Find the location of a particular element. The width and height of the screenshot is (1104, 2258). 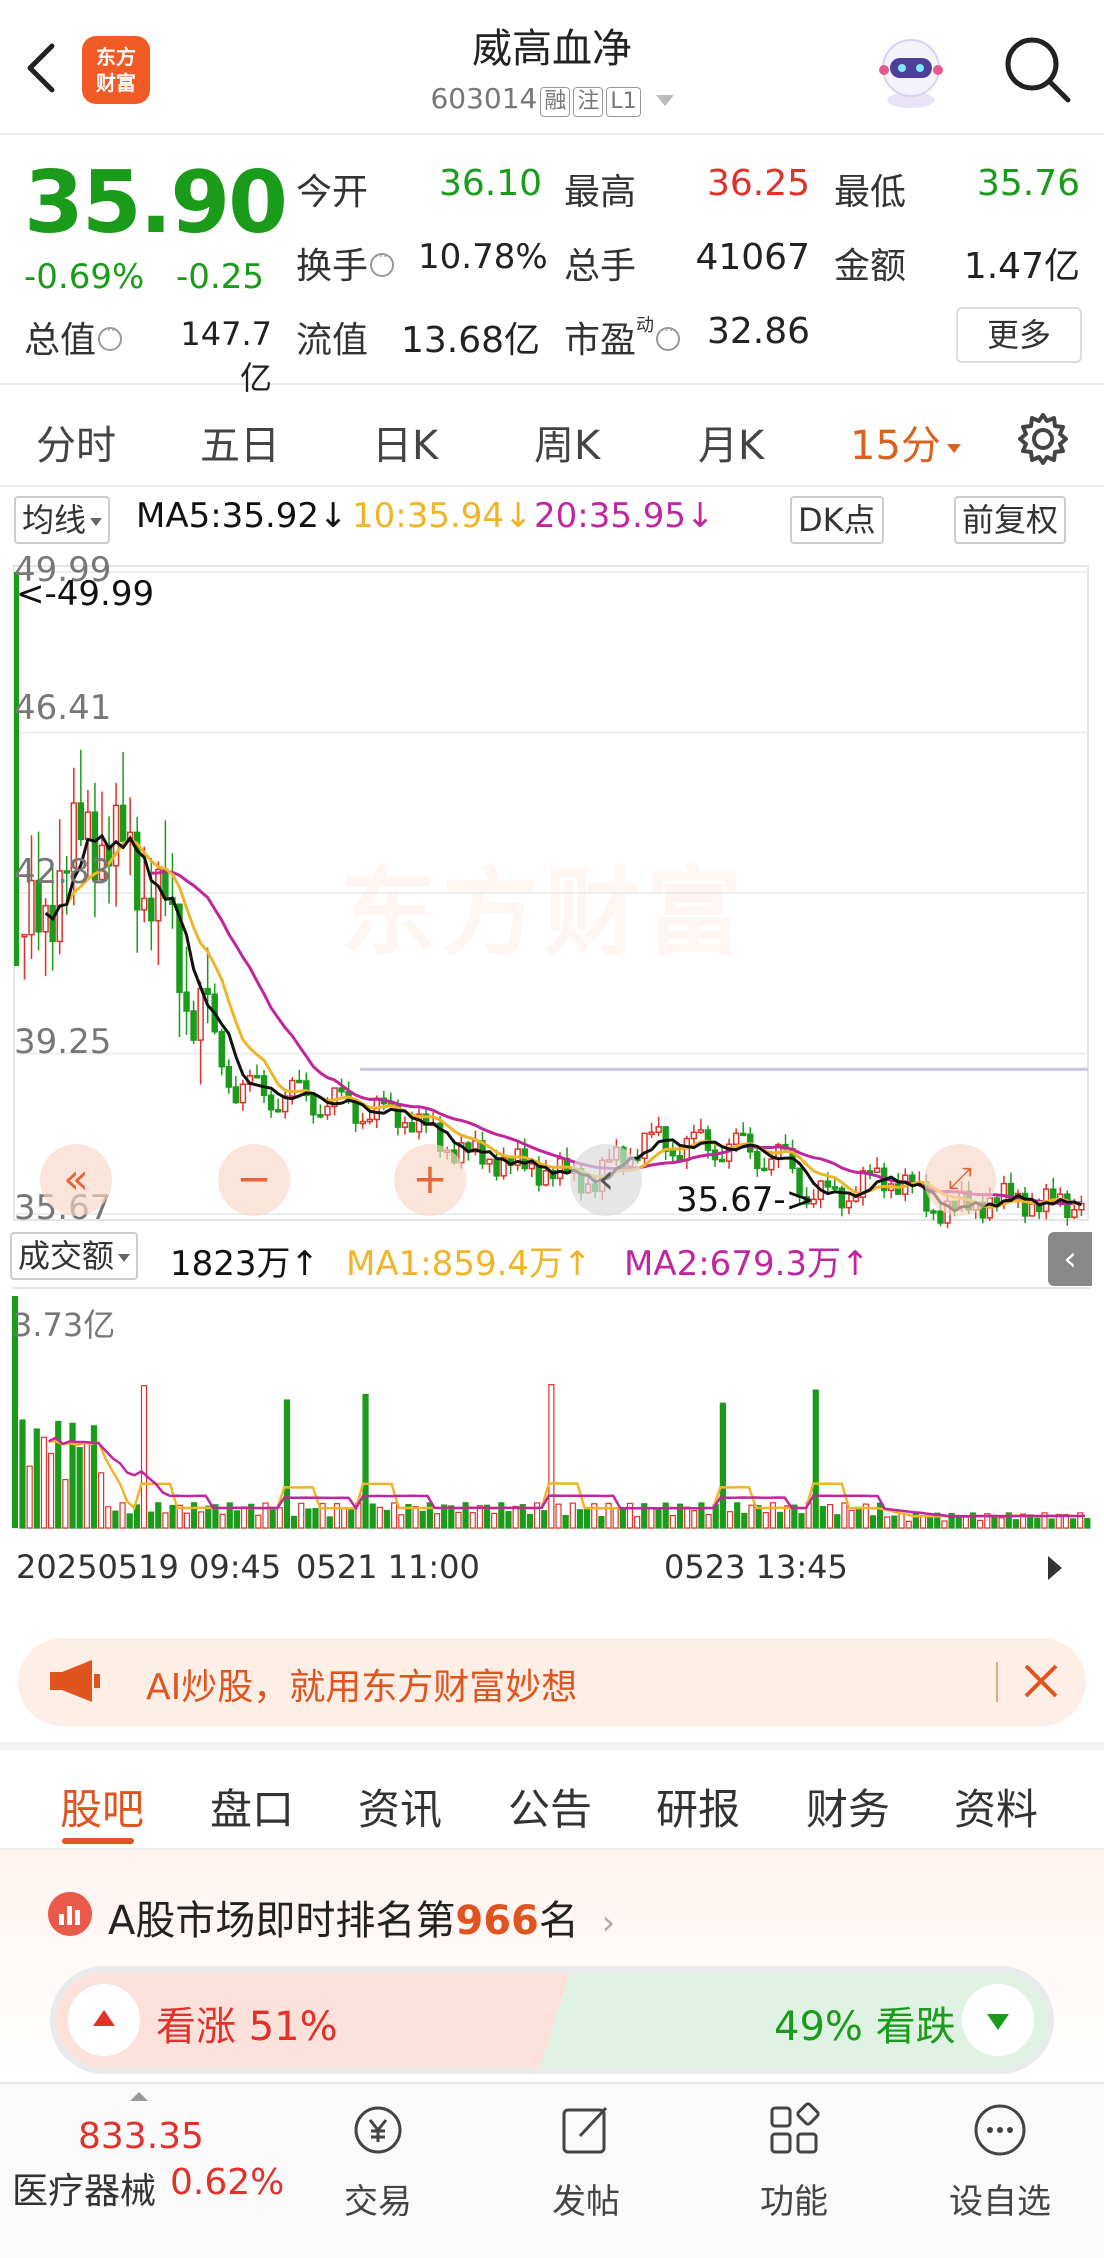

close-icon is located at coordinates (1041, 1680).